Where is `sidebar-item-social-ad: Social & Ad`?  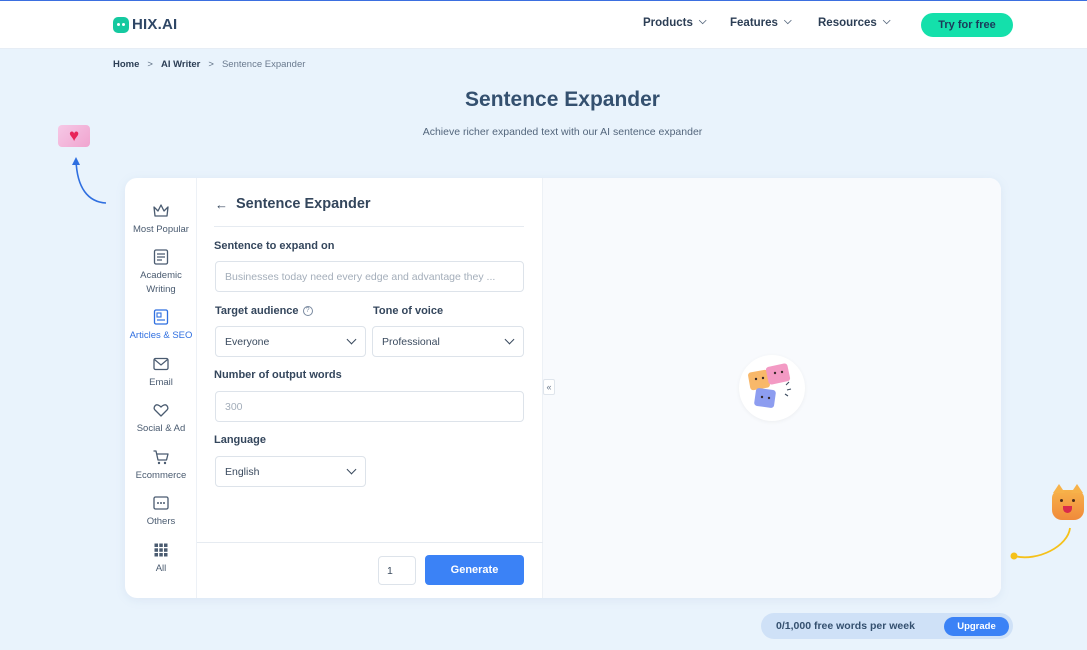
sidebar-item-social-ad: Social & Ad is located at coordinates (161, 418).